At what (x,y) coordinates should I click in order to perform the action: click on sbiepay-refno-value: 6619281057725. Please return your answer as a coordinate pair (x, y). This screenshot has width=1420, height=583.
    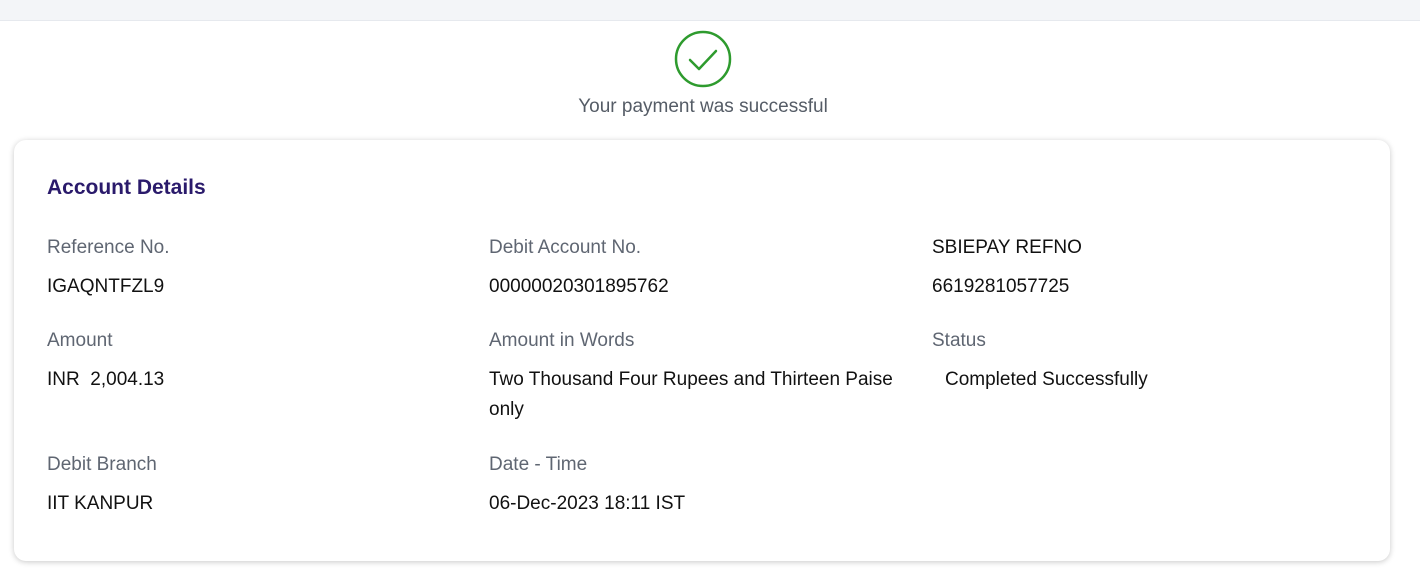
    Looking at the image, I should click on (1001, 286).